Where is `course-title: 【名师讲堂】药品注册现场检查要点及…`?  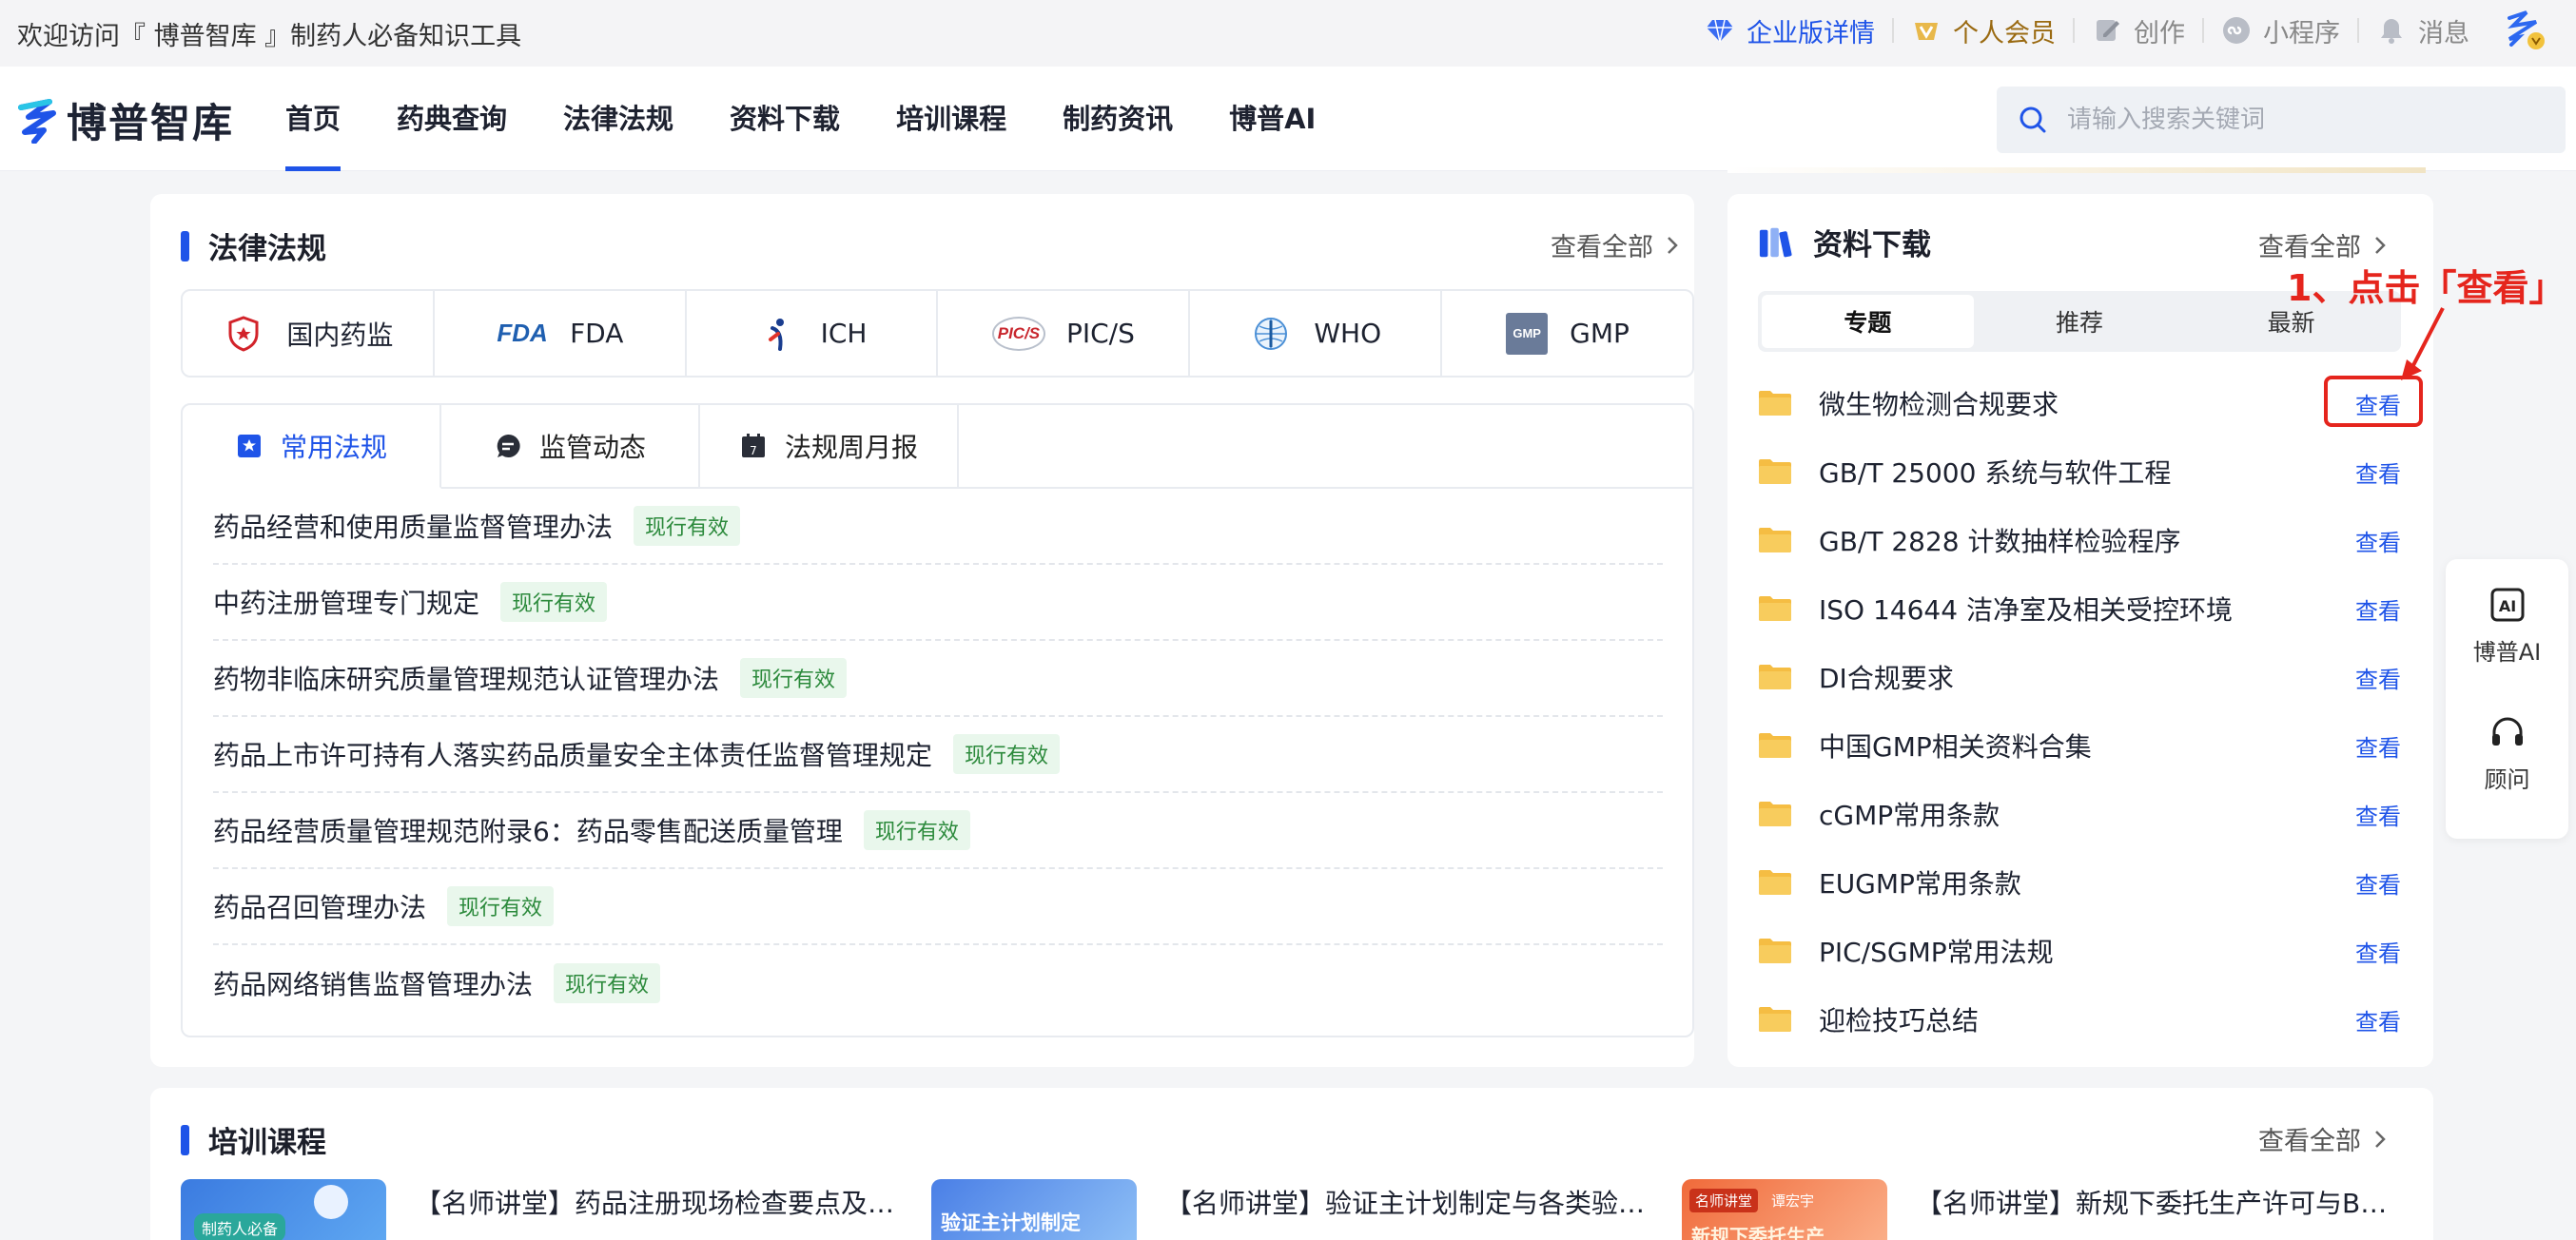
course-title: 【名师讲堂】药品注册现场检查要点及… is located at coordinates (654, 1202).